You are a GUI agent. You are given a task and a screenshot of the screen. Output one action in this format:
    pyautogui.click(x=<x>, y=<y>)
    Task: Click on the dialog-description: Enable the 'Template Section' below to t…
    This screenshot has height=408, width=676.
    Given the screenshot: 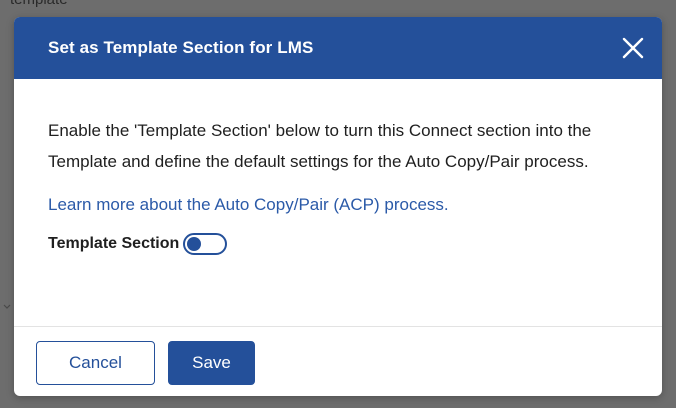 What is the action you would take?
    pyautogui.click(x=320, y=146)
    